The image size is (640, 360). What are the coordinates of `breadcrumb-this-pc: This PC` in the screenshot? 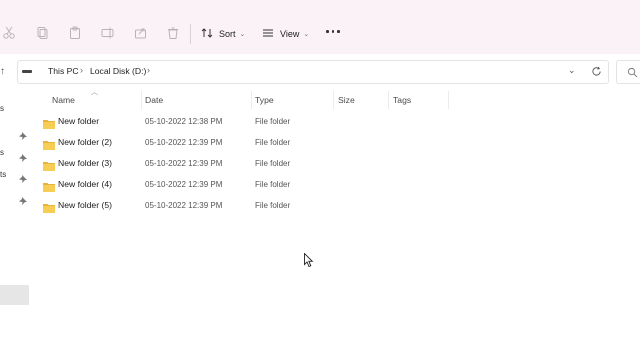 It's located at (63, 71).